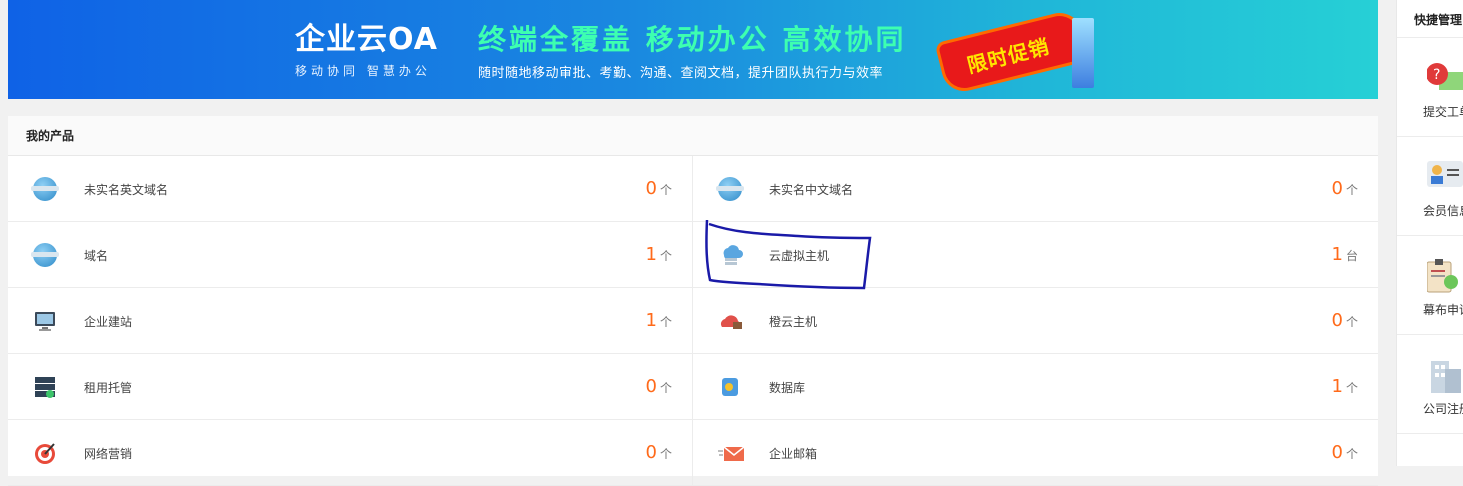 This screenshot has width=1463, height=486. What do you see at coordinates (1035, 387) in the screenshot?
I see `product-cell: 数据库 1 个` at bounding box center [1035, 387].